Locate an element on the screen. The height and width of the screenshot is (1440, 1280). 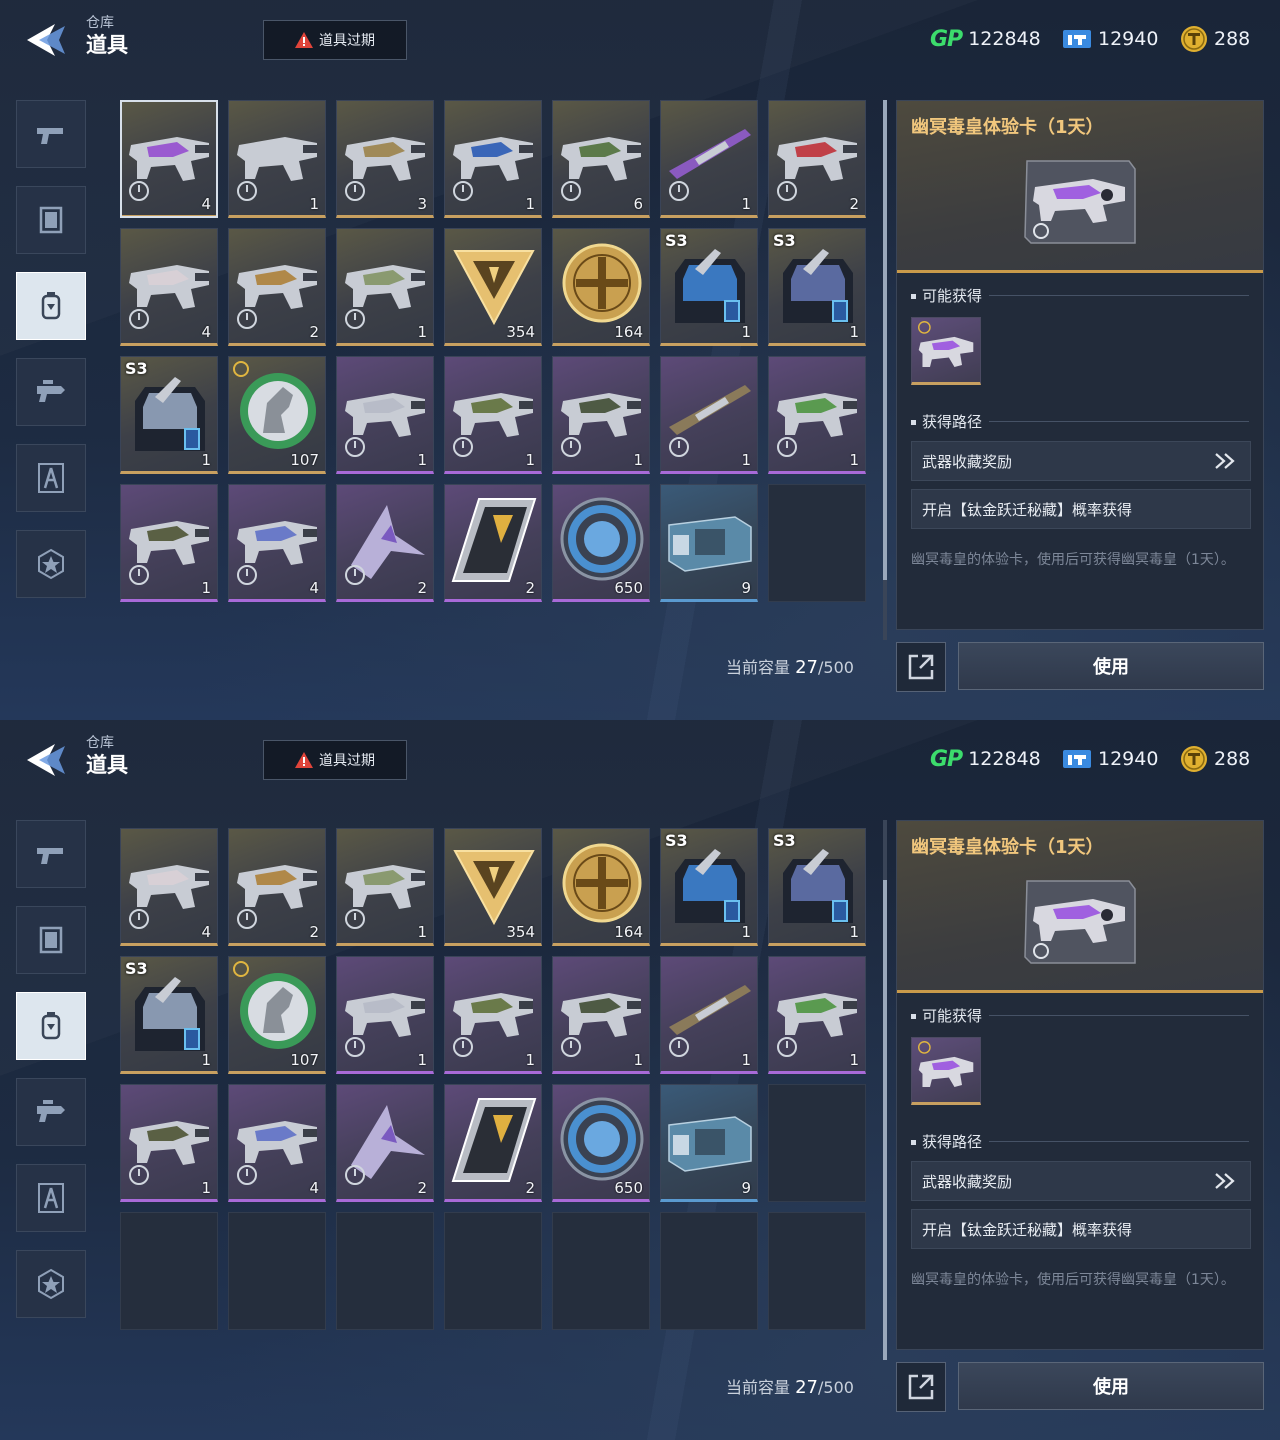
inventory-item: 6 is located at coordinates (601, 159).